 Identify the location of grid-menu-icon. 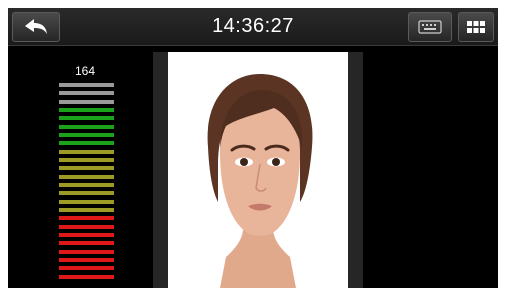
(476, 27).